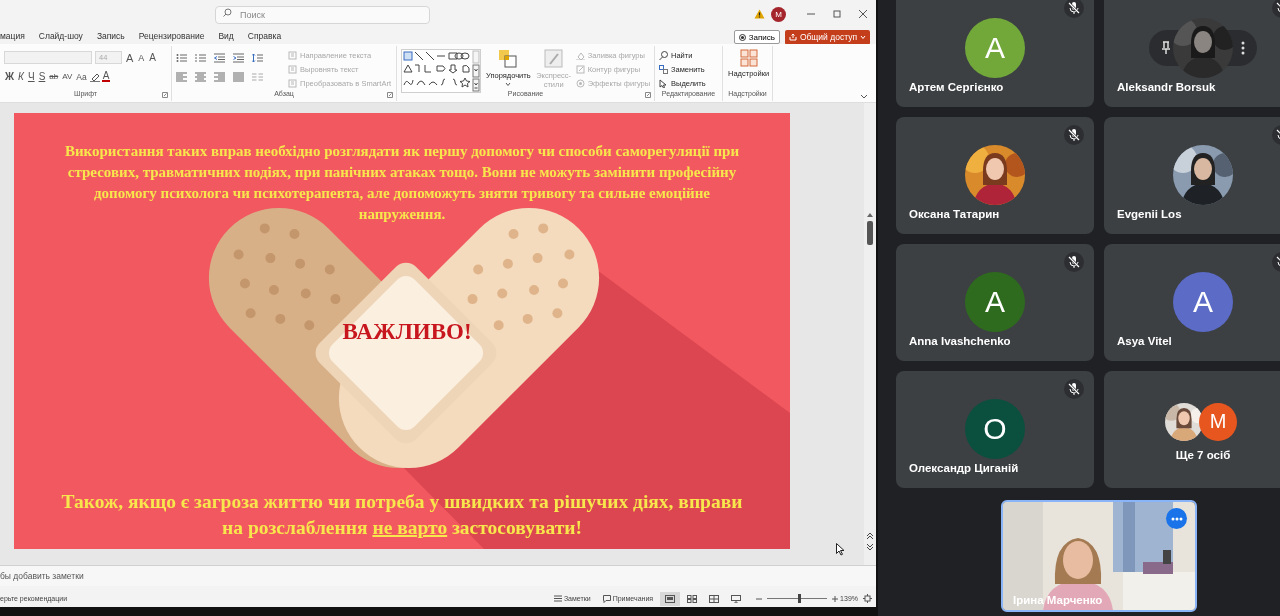 The height and width of the screenshot is (616, 1280). What do you see at coordinates (870, 215) in the screenshot?
I see `scroll-up-icon` at bounding box center [870, 215].